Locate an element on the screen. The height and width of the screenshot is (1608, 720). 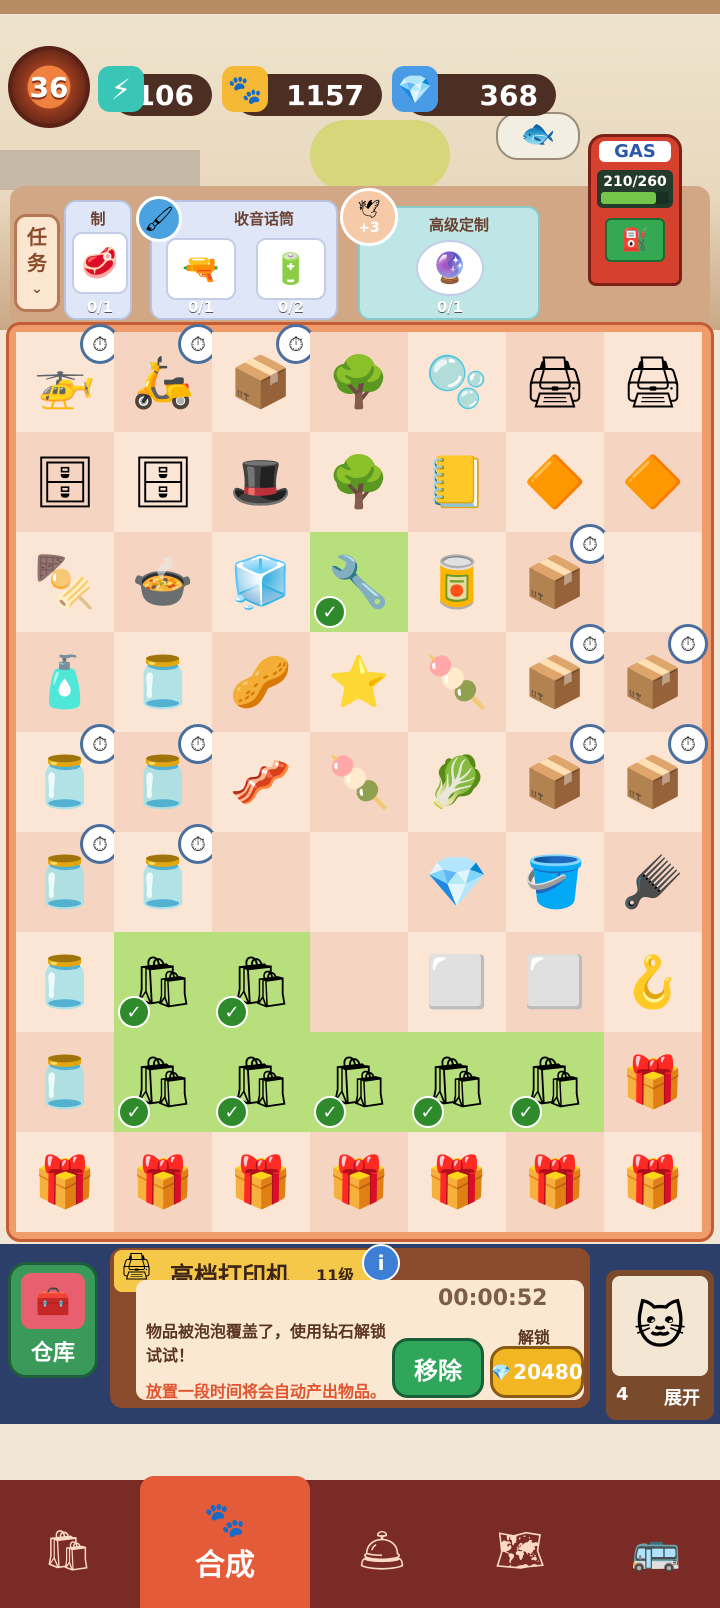
shop-bag-icon: 🛍 is located at coordinates (68, 1550).